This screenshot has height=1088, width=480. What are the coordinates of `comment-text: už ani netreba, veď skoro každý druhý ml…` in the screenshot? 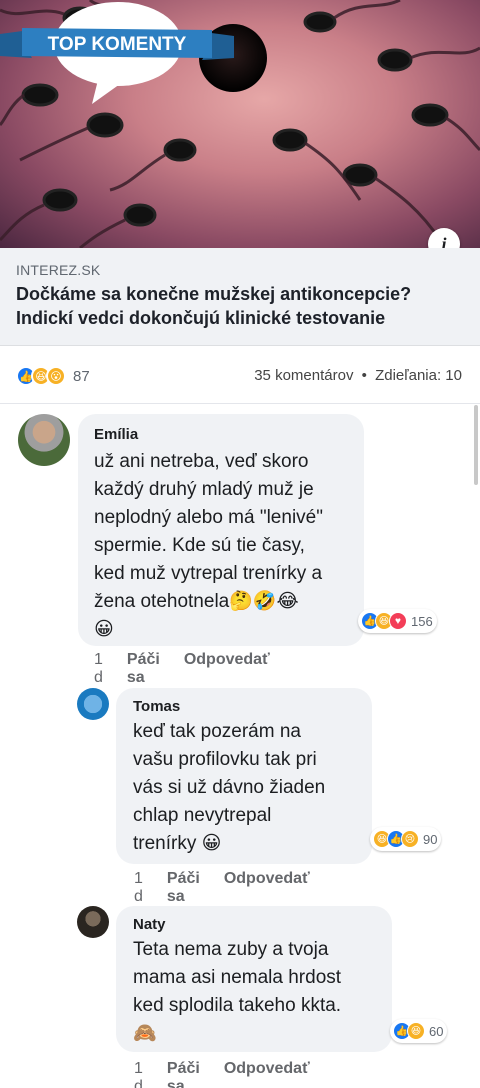 It's located at (229, 546).